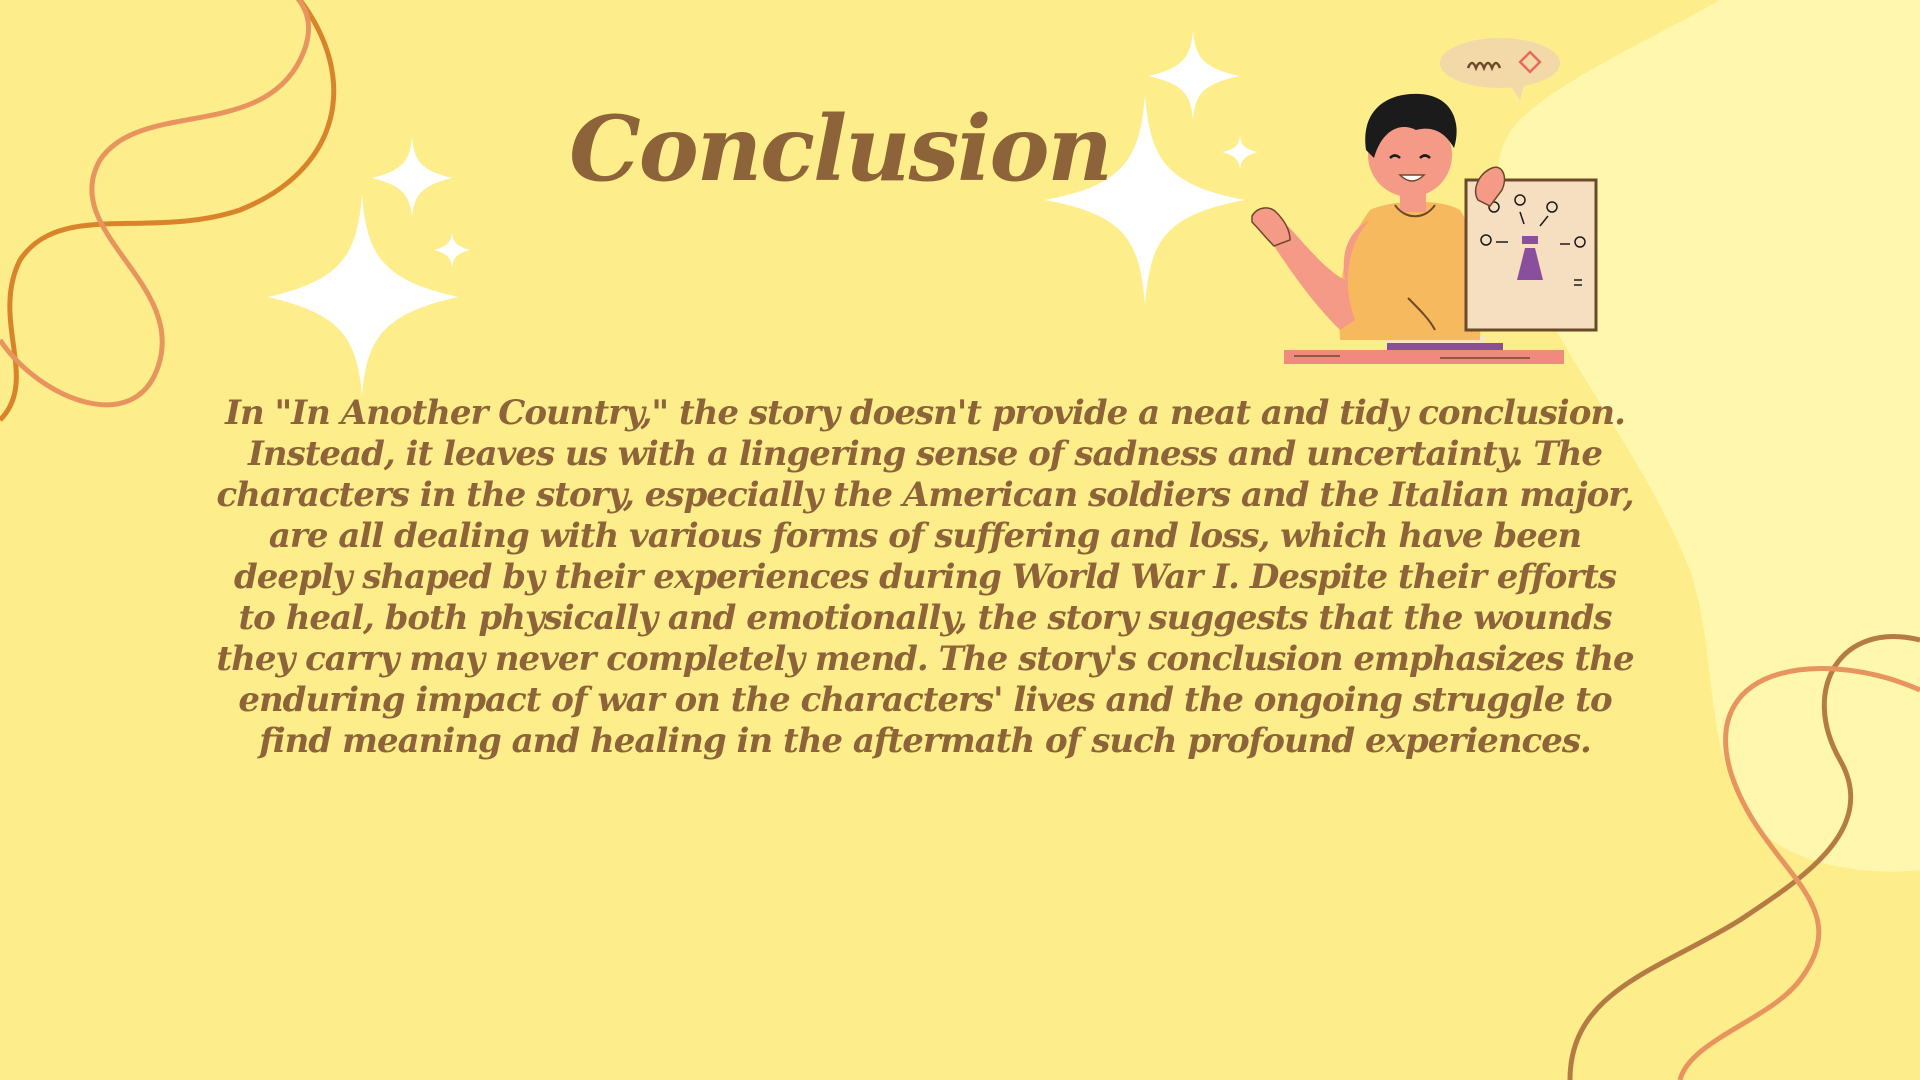 The height and width of the screenshot is (1080, 1920). I want to click on top-left-orange-curve, so click(168, 211).